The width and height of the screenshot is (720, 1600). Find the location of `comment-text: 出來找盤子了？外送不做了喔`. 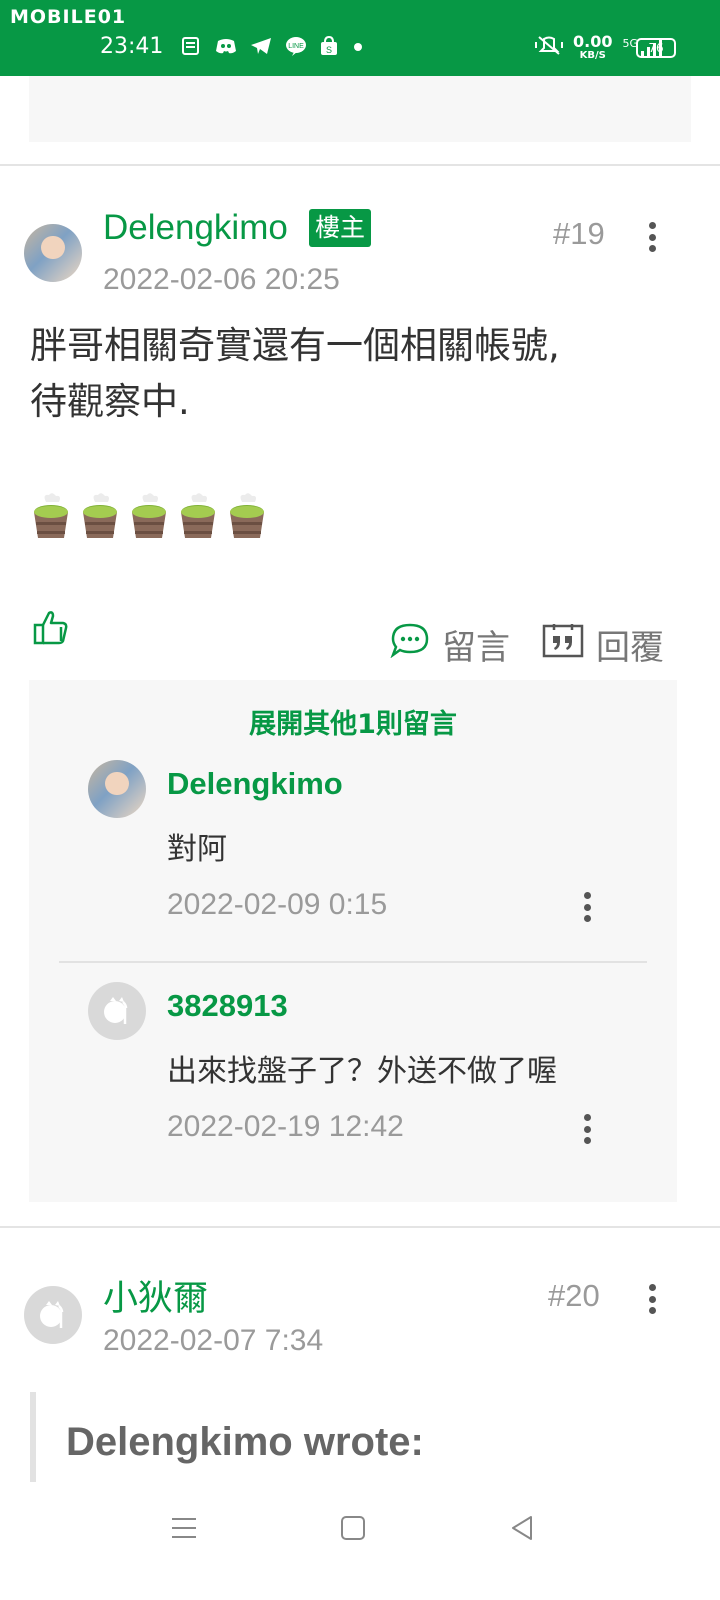

comment-text: 出來找盤子了？外送不做了喔 is located at coordinates (362, 1071).